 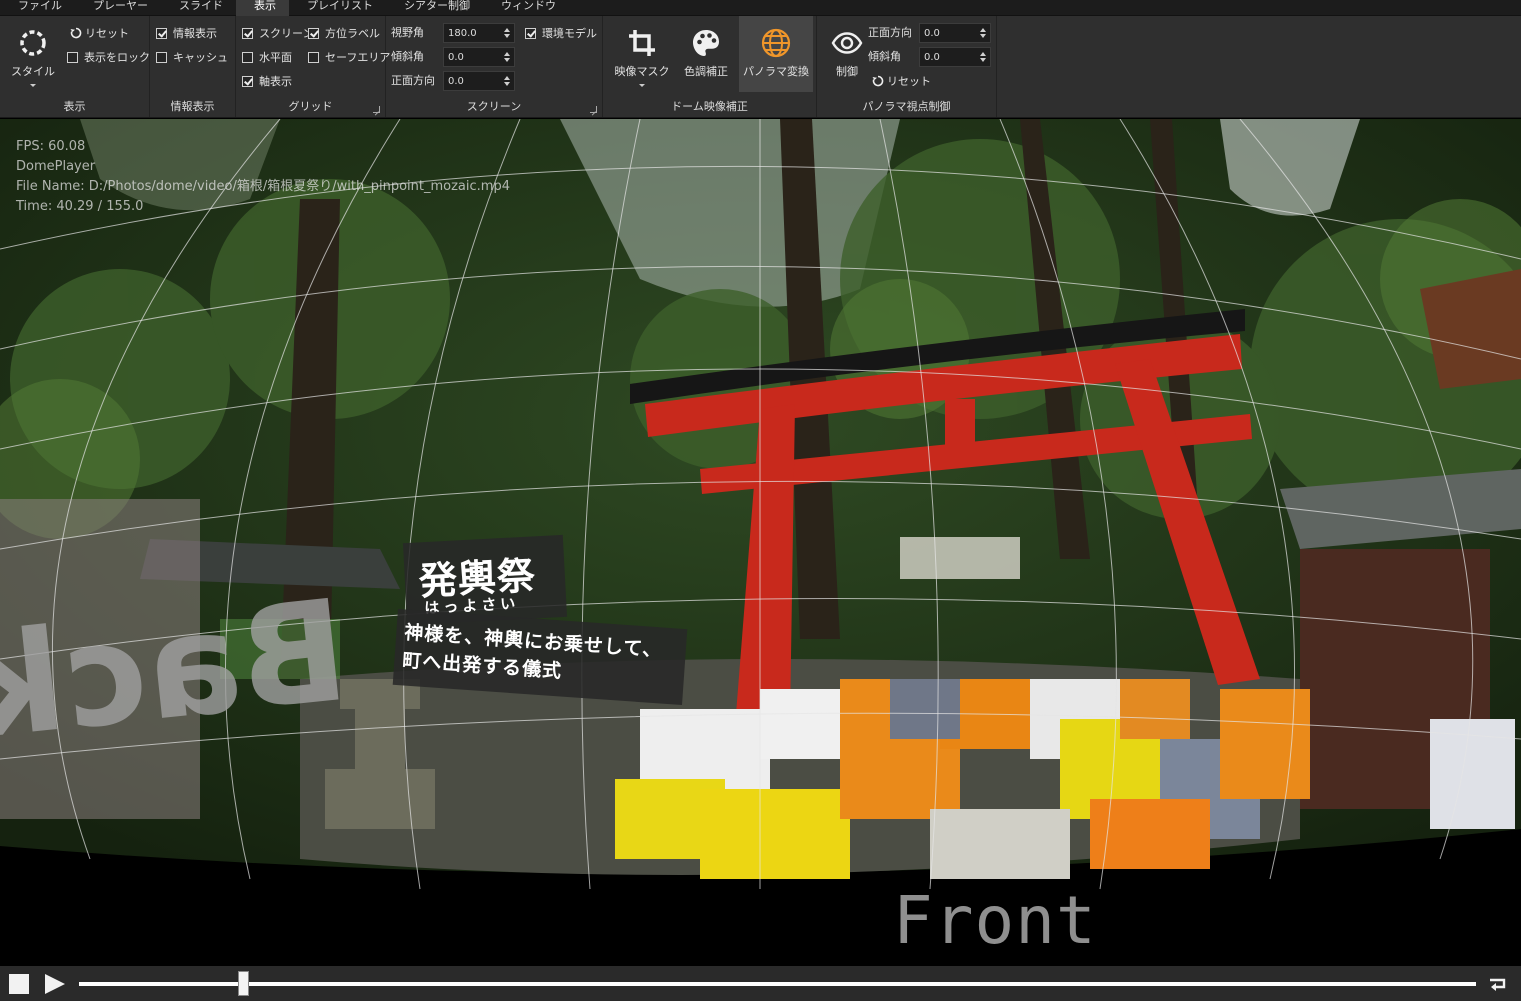 I want to click on color-correction-label: 色調補正, so click(x=706, y=71).